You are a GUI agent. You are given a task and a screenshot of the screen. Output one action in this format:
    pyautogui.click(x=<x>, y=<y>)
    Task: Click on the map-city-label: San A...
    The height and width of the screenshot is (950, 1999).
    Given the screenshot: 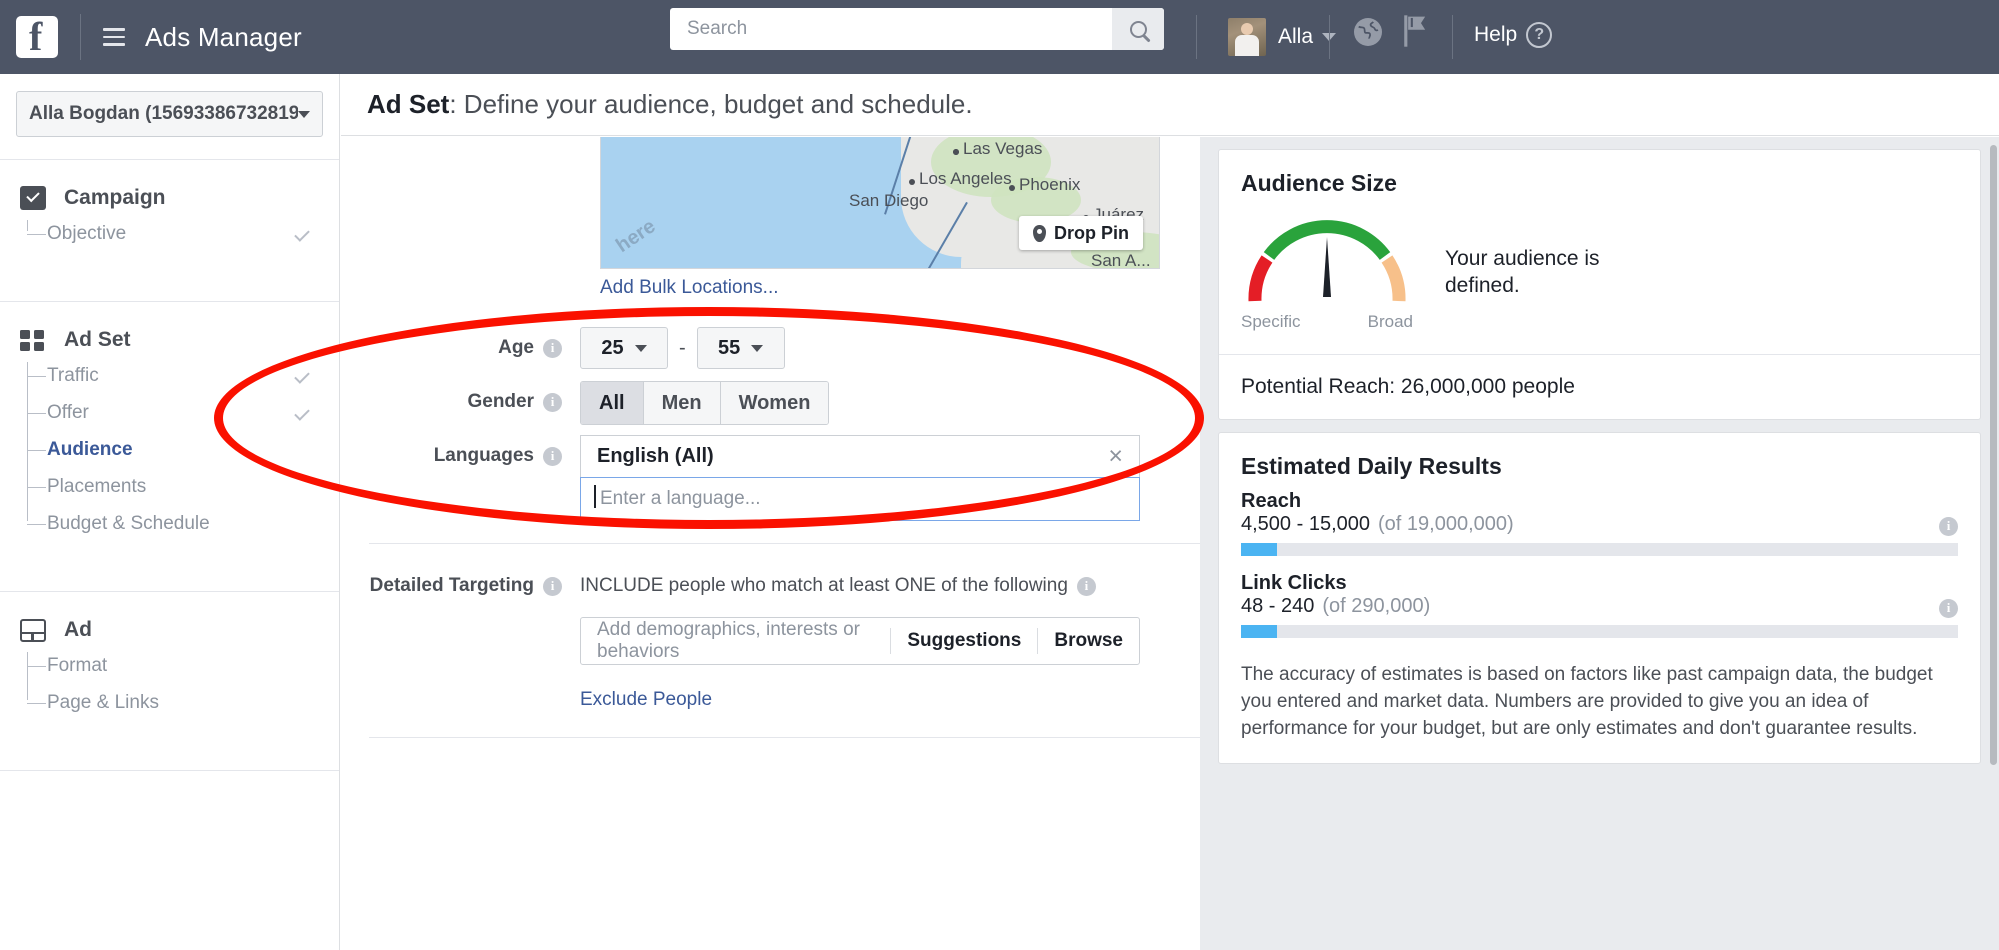 What is the action you would take?
    pyautogui.click(x=1121, y=260)
    